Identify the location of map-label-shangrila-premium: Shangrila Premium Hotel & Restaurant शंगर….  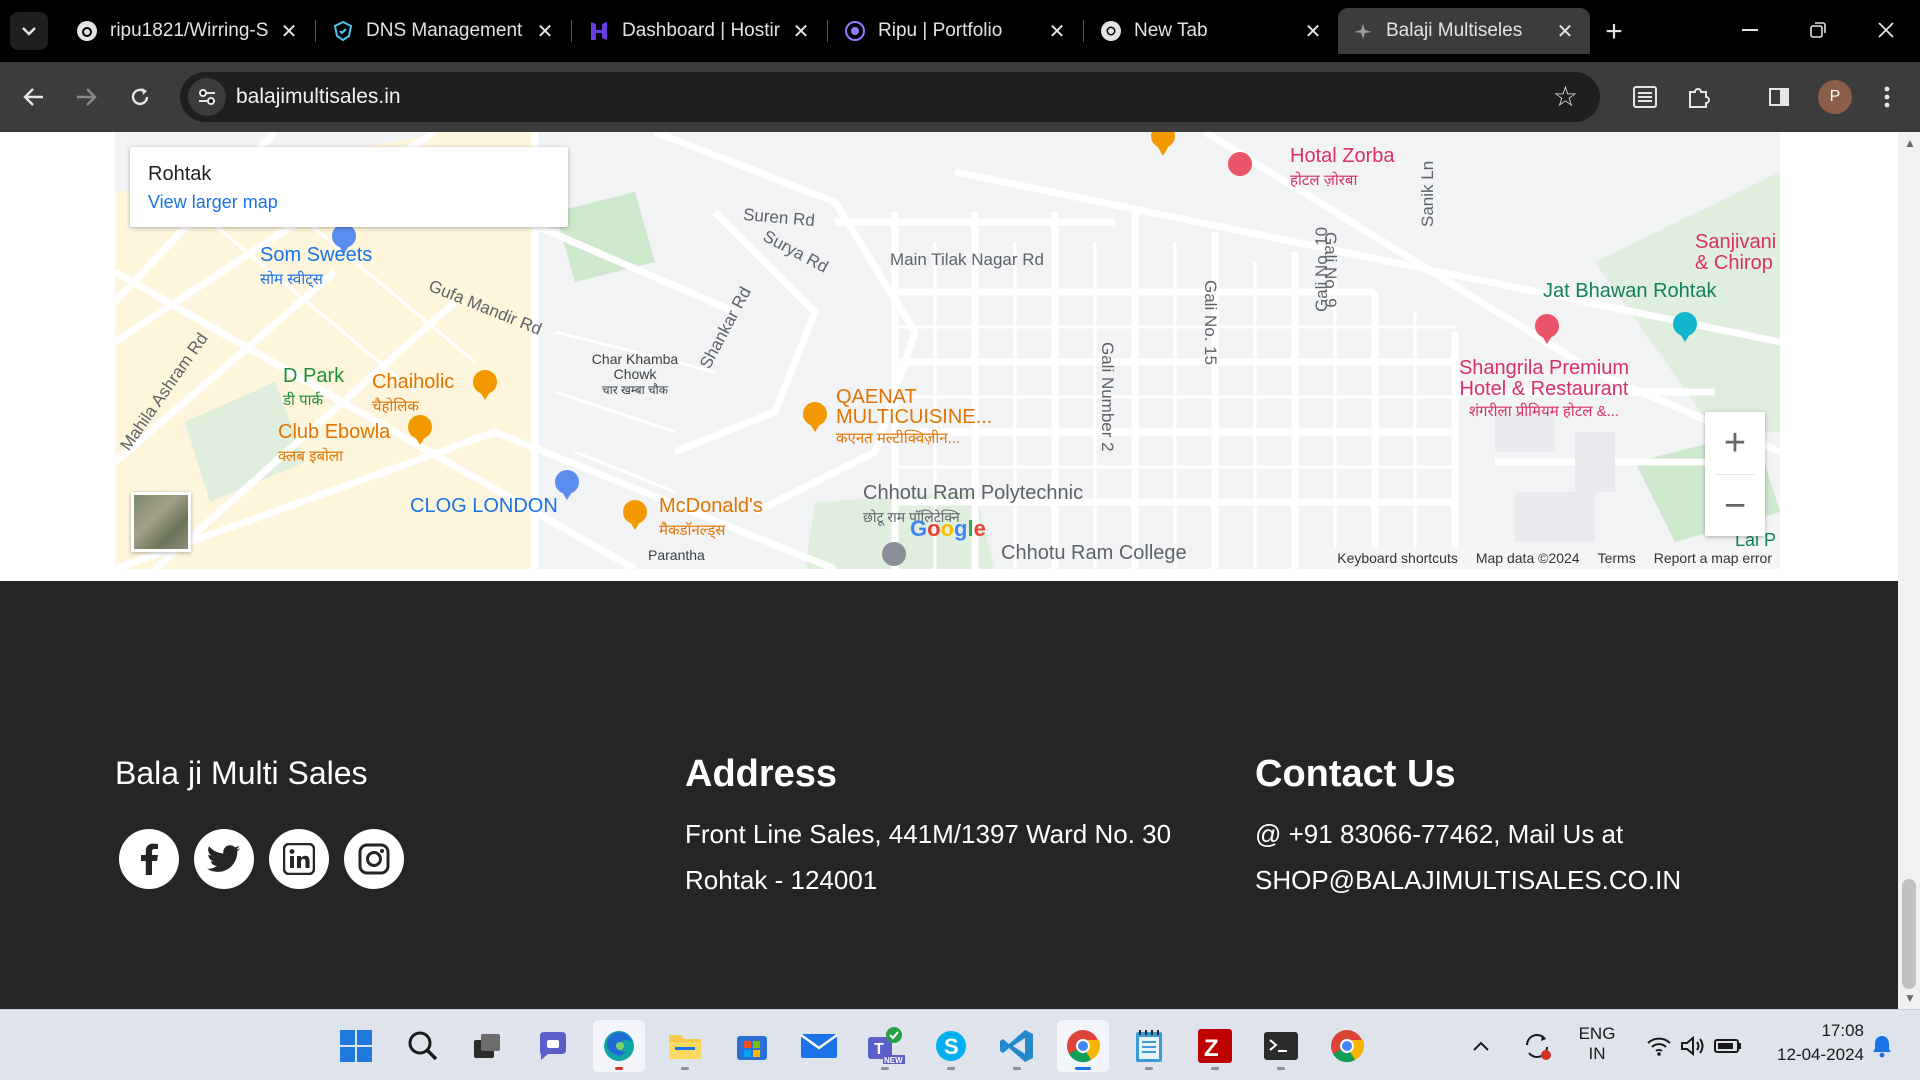
(1544, 390).